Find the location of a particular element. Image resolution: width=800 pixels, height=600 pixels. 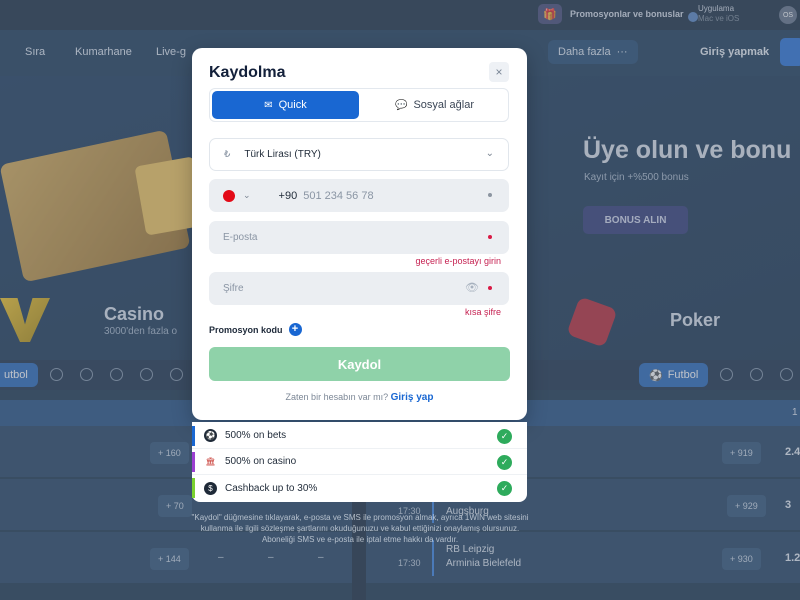

currency-select: ₺ Türk Lirası (TRY) ⌄ is located at coordinates (359, 154).